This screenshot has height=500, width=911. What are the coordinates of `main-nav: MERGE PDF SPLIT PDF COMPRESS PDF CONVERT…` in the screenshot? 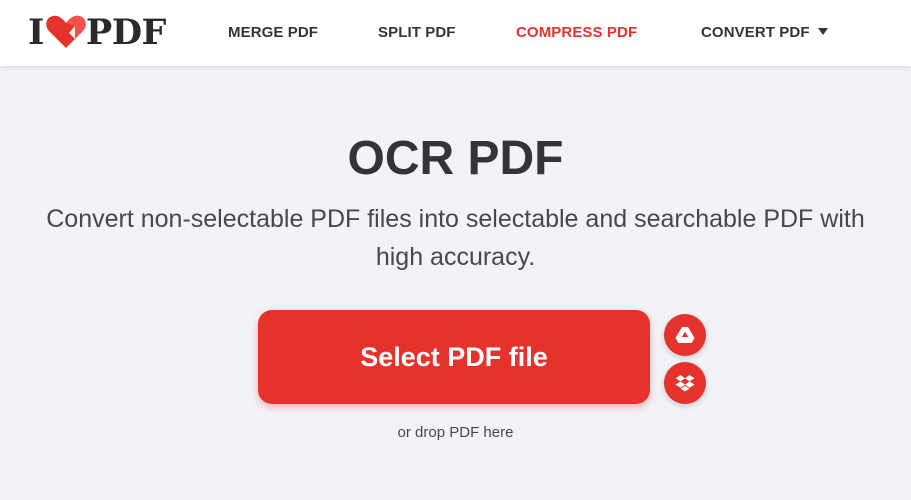 It's located at (455, 33).